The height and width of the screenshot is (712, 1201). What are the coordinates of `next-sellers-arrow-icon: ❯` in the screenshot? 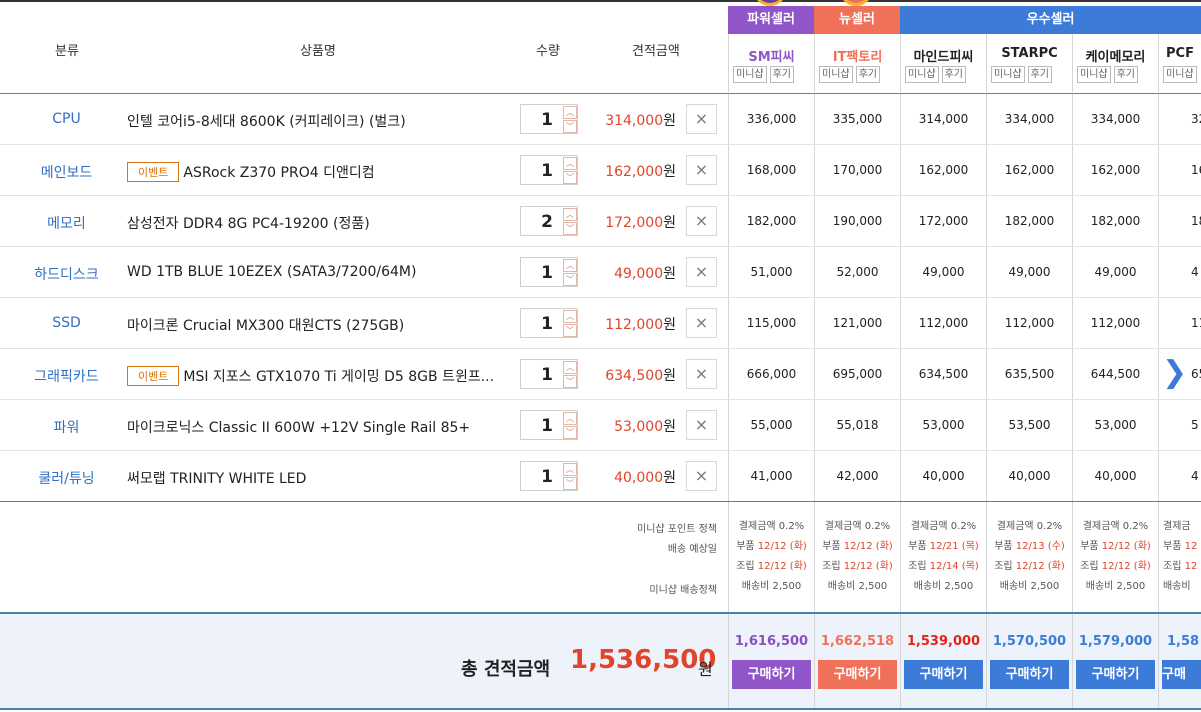 It's located at (1174, 374).